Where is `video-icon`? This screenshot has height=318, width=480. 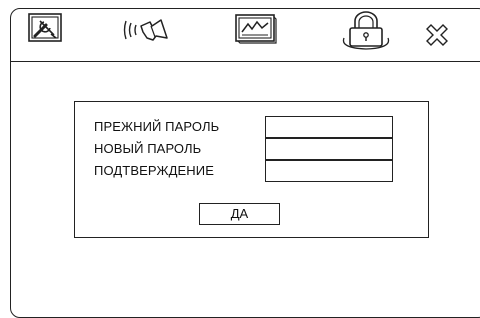
video-icon is located at coordinates (256, 29).